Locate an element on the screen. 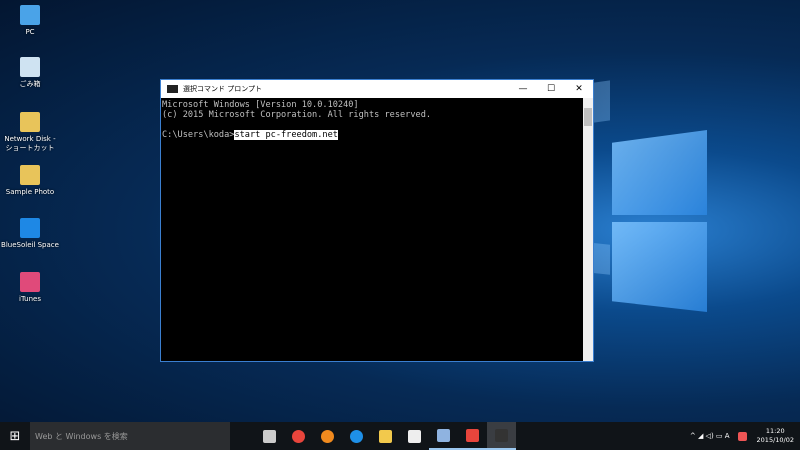 This screenshot has height=450, width=800. firefox-icon is located at coordinates (327, 436).